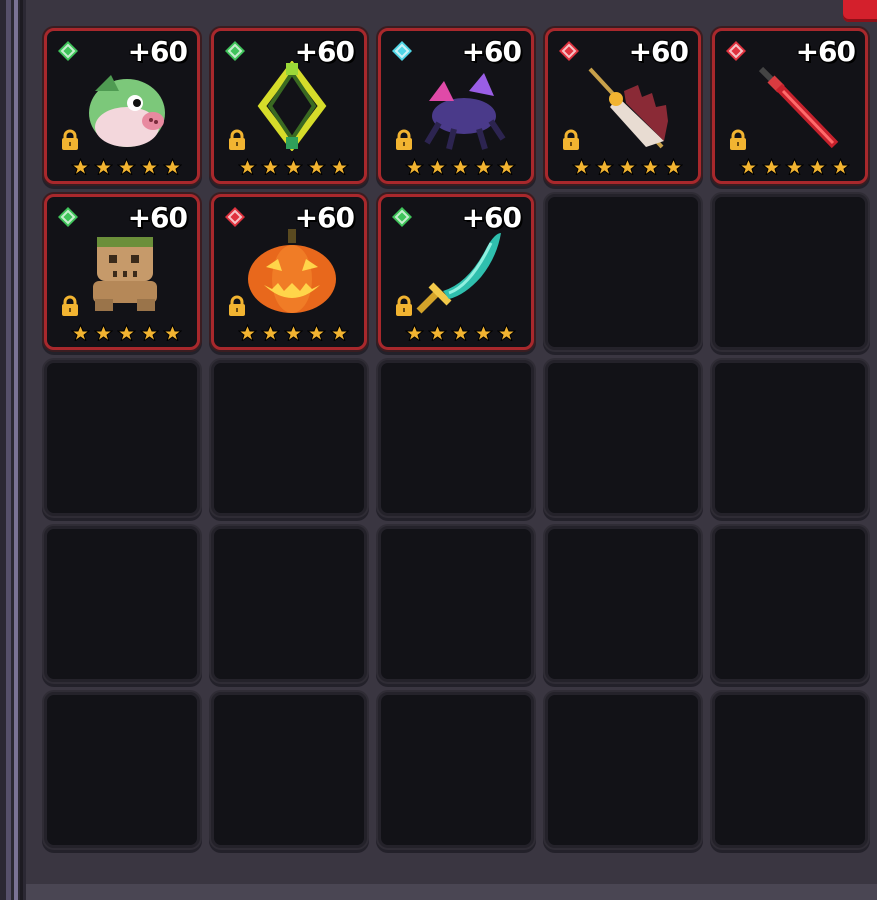  I want to click on gem-cyan-icon, so click(402, 51).